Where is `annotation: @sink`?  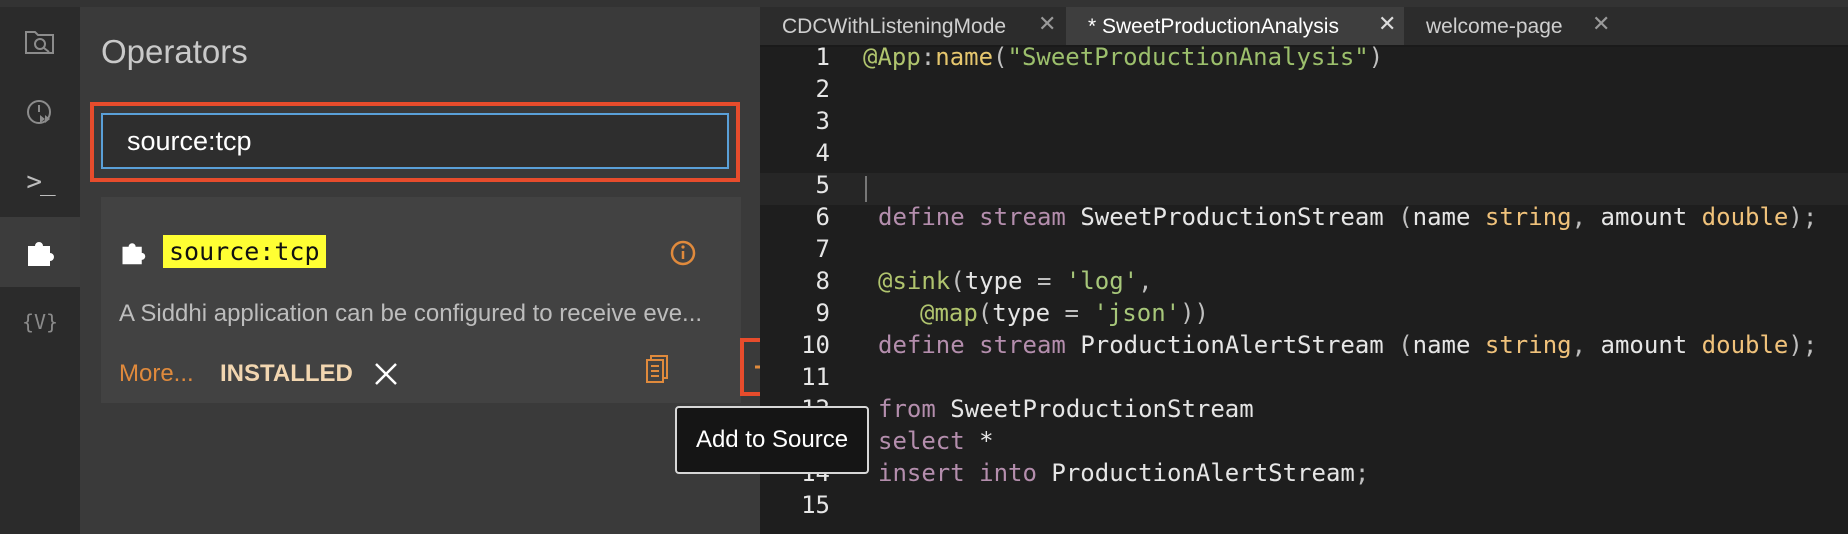 annotation: @sink is located at coordinates (914, 281).